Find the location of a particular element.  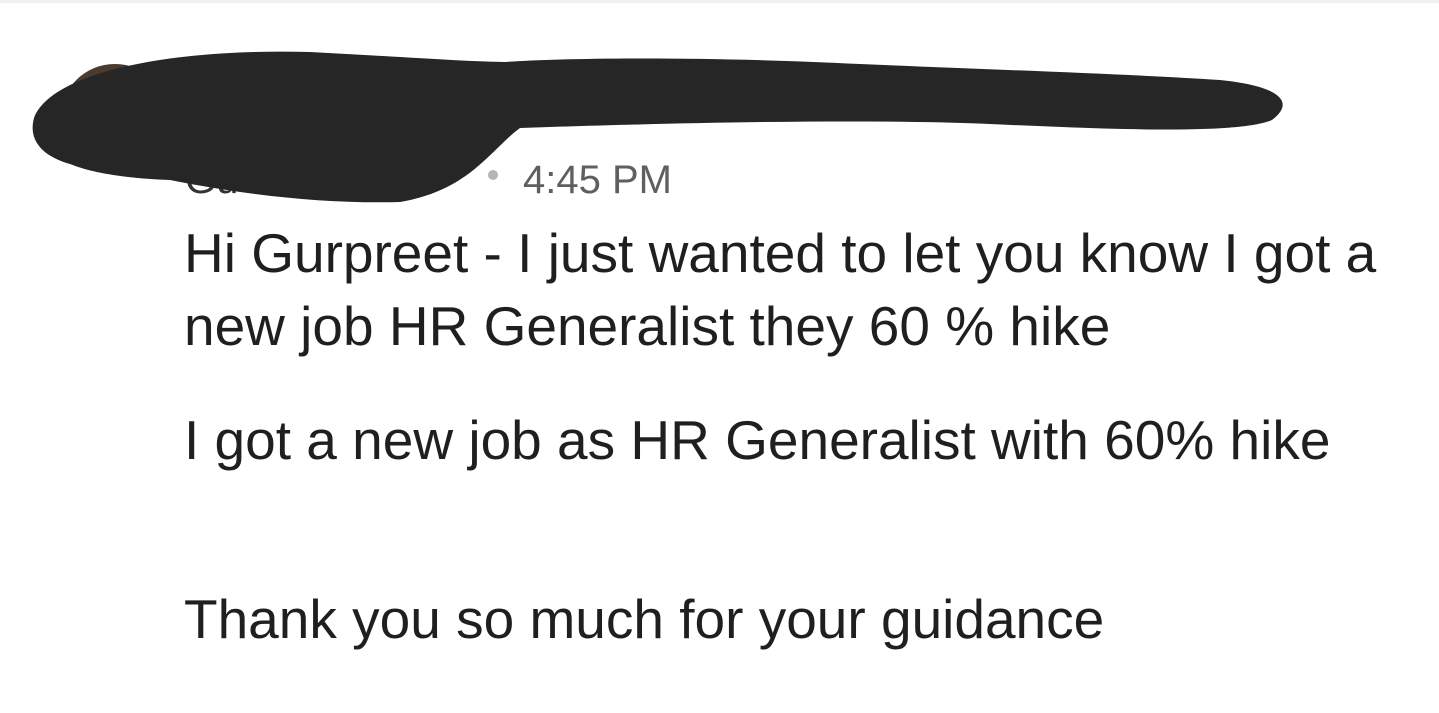

sender-name: Gu is located at coordinates (211, 180).